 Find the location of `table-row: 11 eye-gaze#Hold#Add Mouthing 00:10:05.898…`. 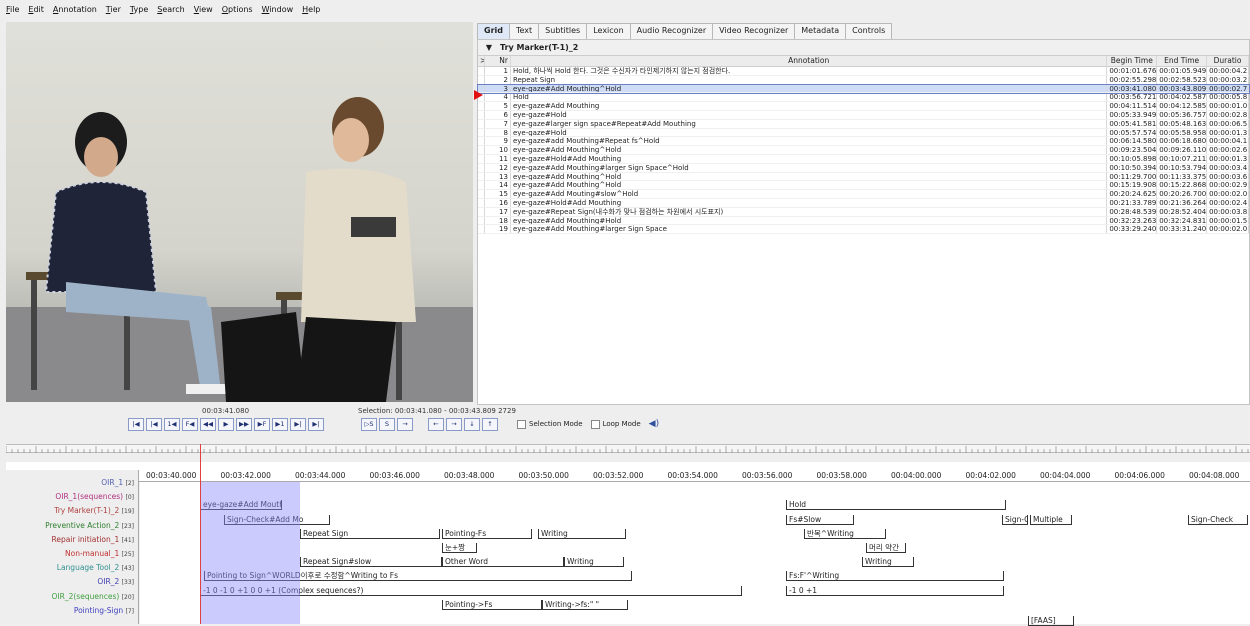

table-row: 11 eye-gaze#Hold#Add Mouthing 00:10:05.898… is located at coordinates (863, 159).